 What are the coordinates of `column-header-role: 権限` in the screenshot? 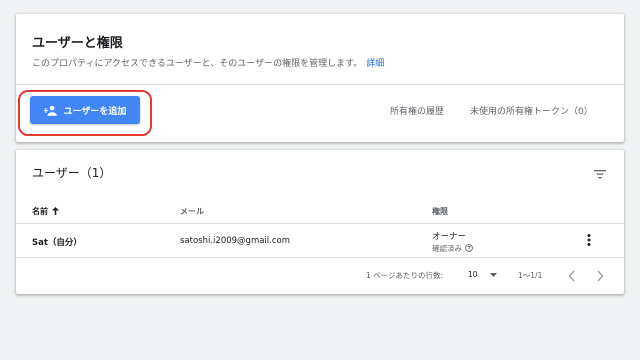 It's located at (440, 211).